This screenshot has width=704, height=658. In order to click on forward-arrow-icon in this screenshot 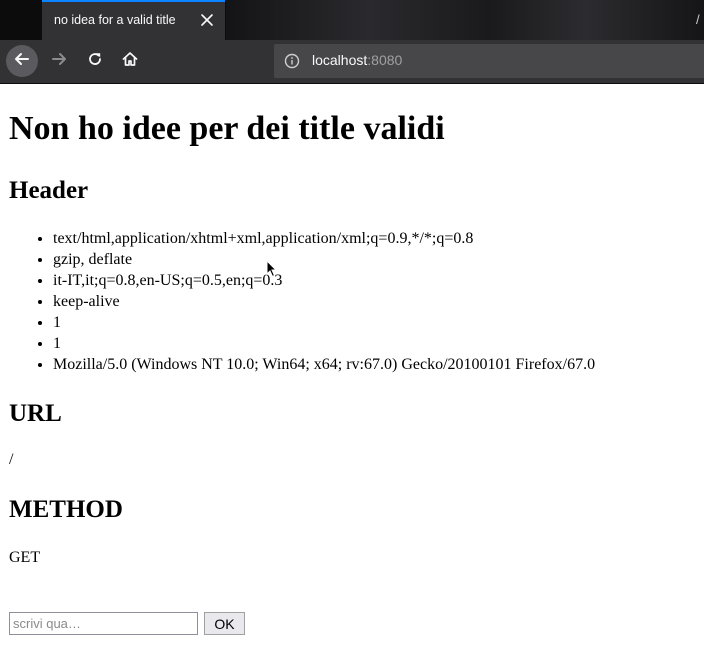, I will do `click(59, 61)`.